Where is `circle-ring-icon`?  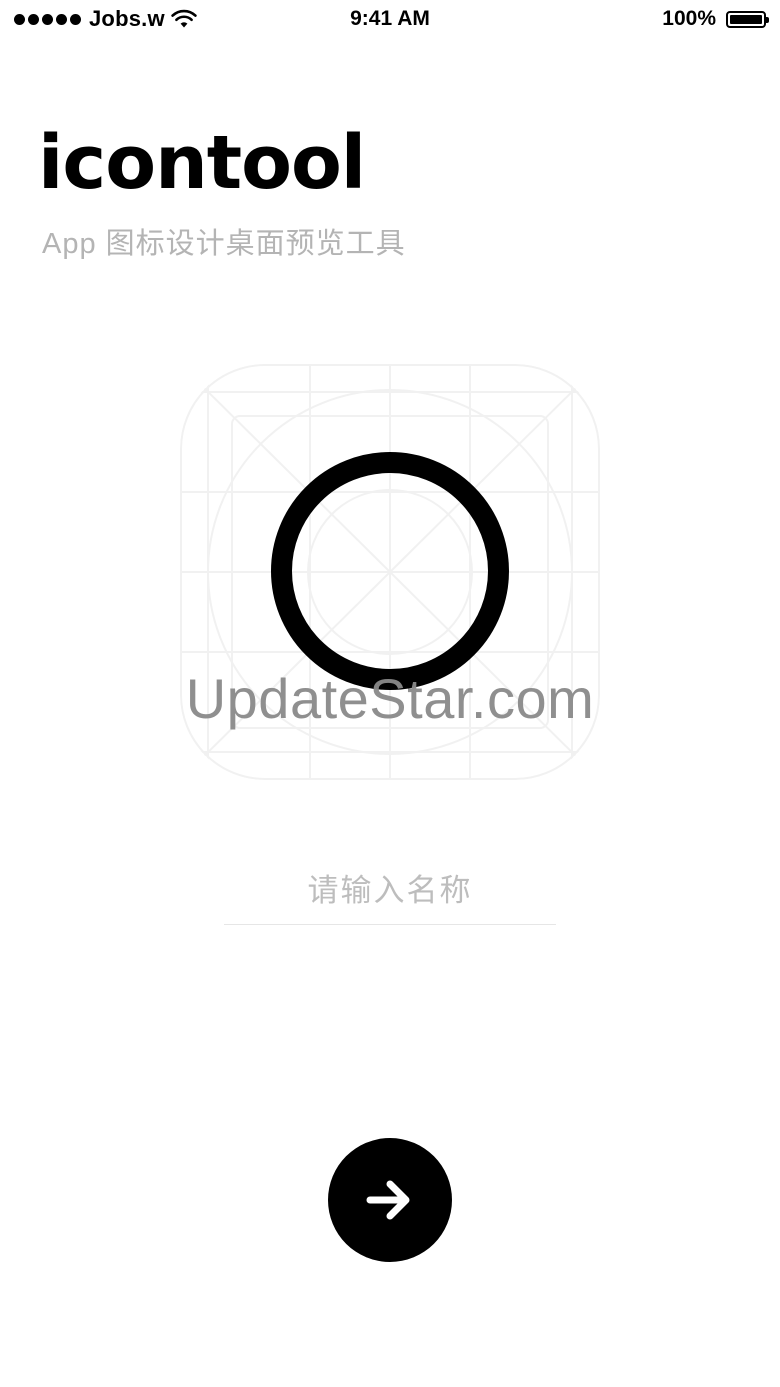
circle-ring-icon is located at coordinates (390, 571).